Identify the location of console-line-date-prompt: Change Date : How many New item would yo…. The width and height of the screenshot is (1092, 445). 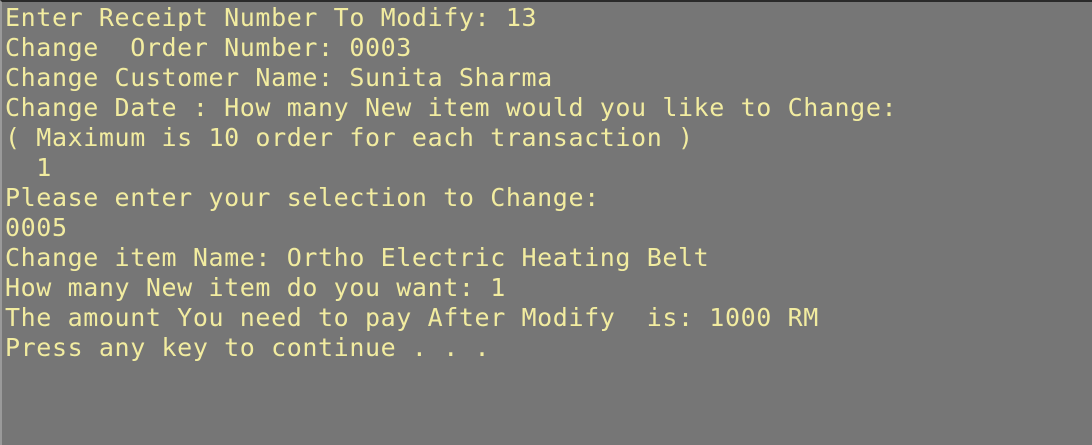
(451, 107).